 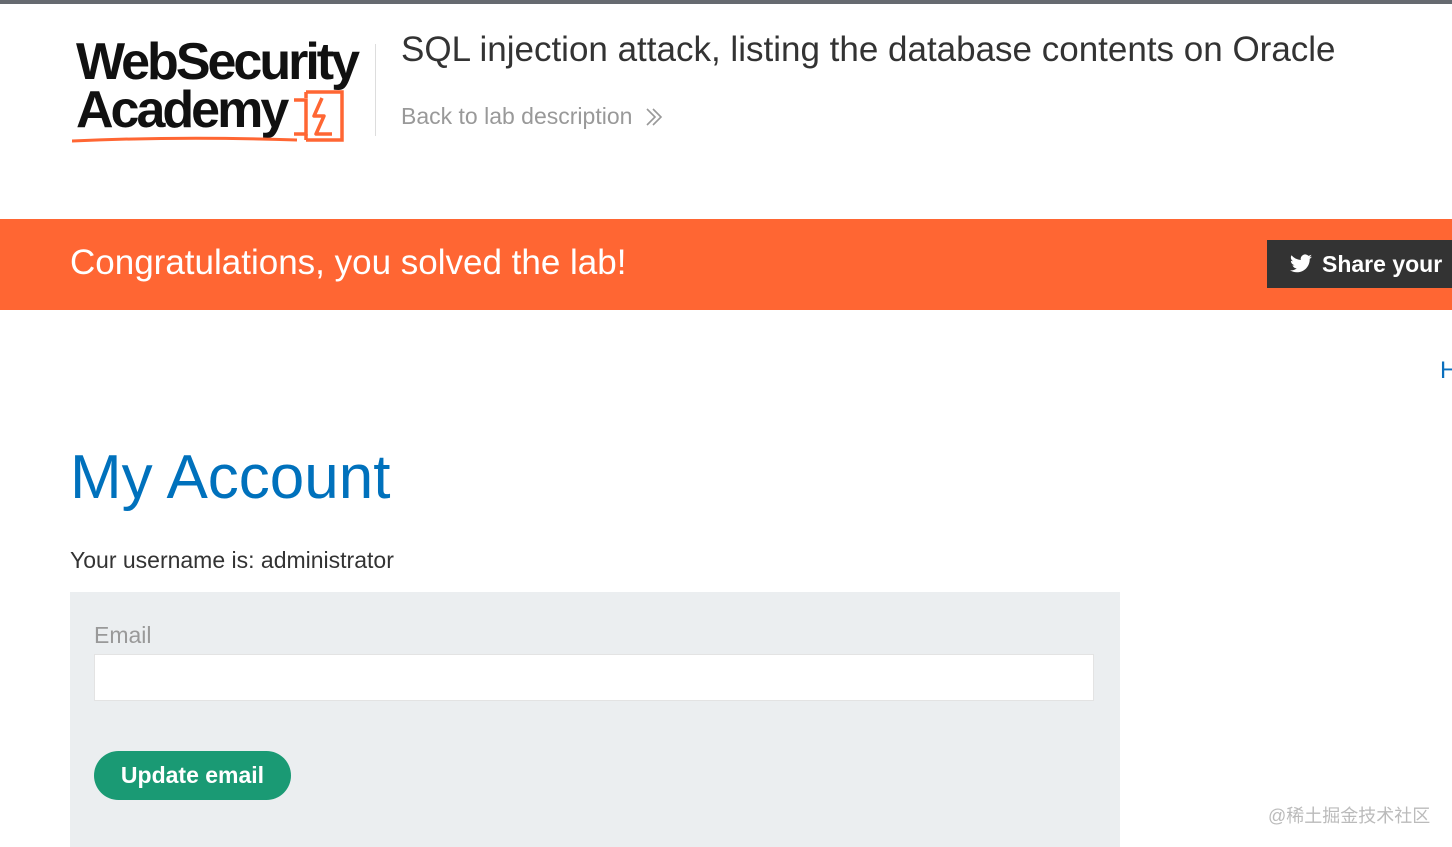 I want to click on back-to-lab-description-link: Back to lab description, so click(x=532, y=116).